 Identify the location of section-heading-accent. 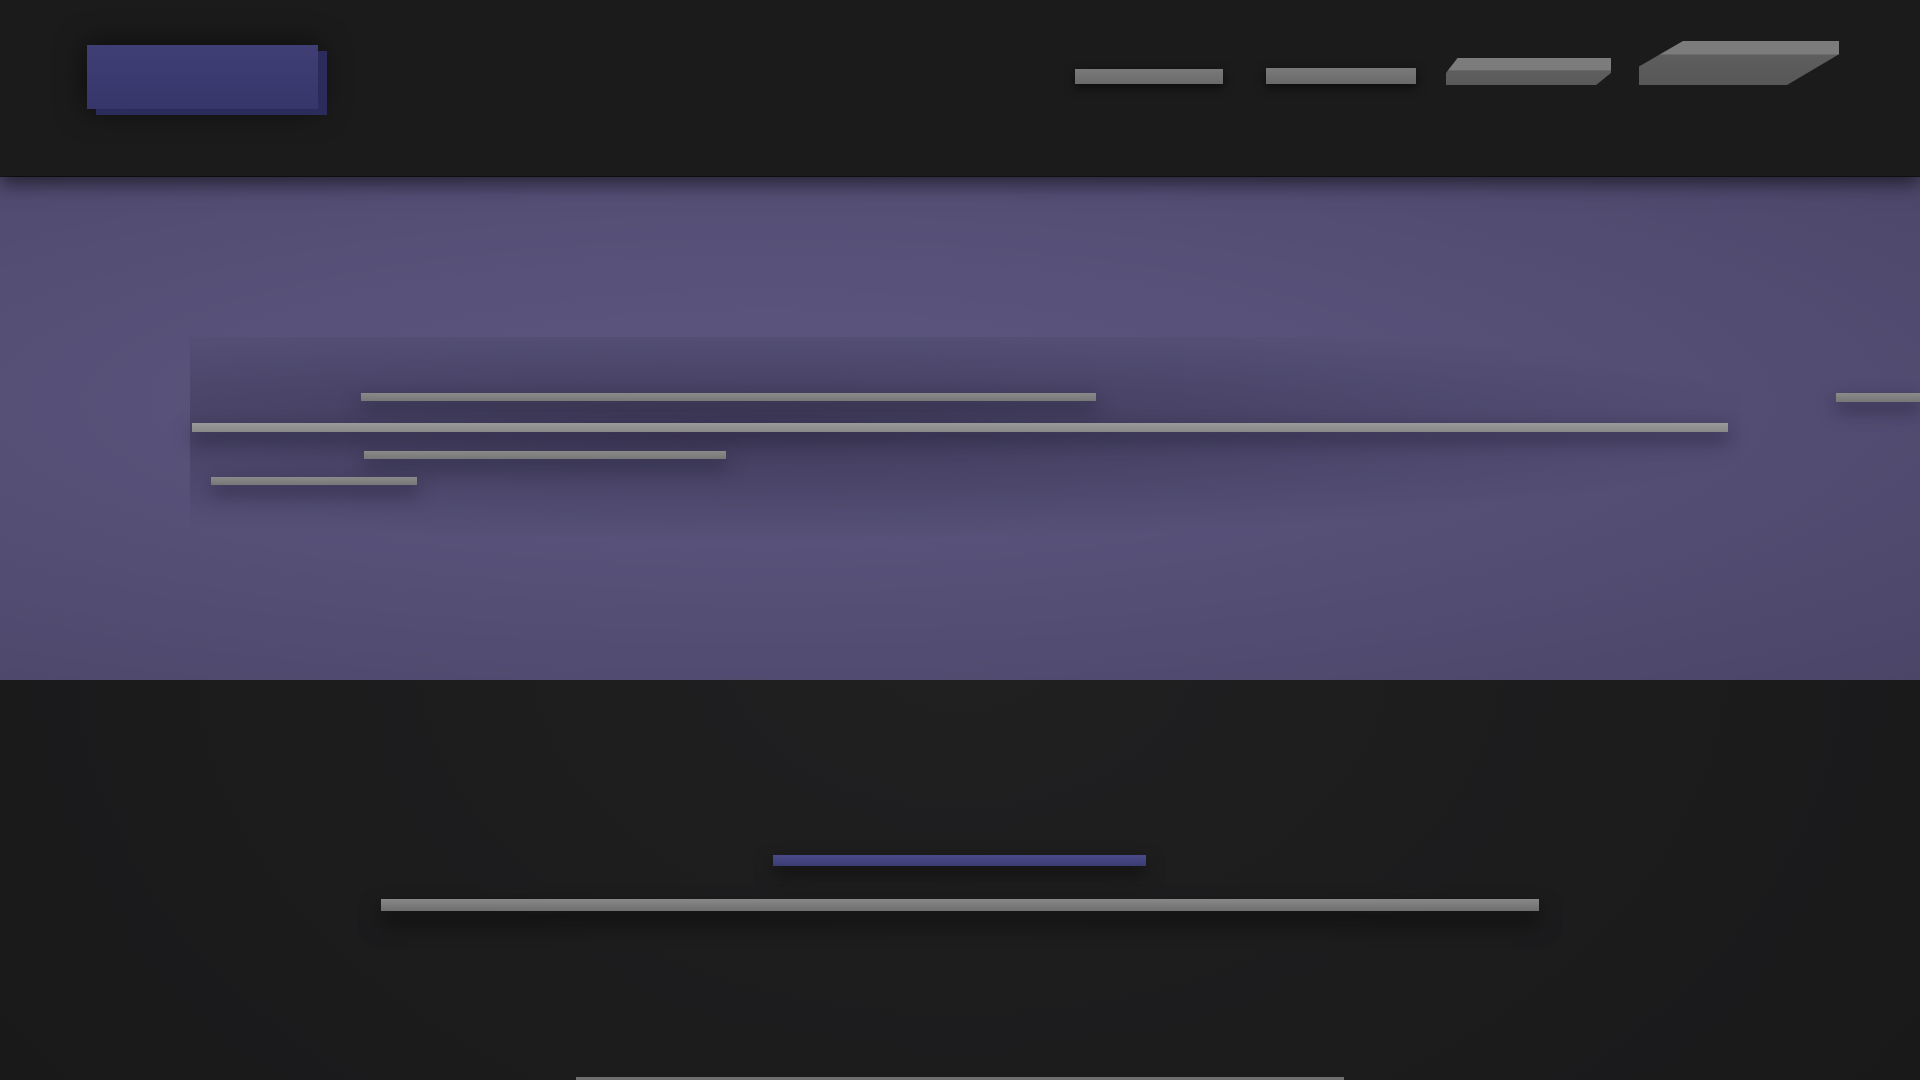
(959, 860).